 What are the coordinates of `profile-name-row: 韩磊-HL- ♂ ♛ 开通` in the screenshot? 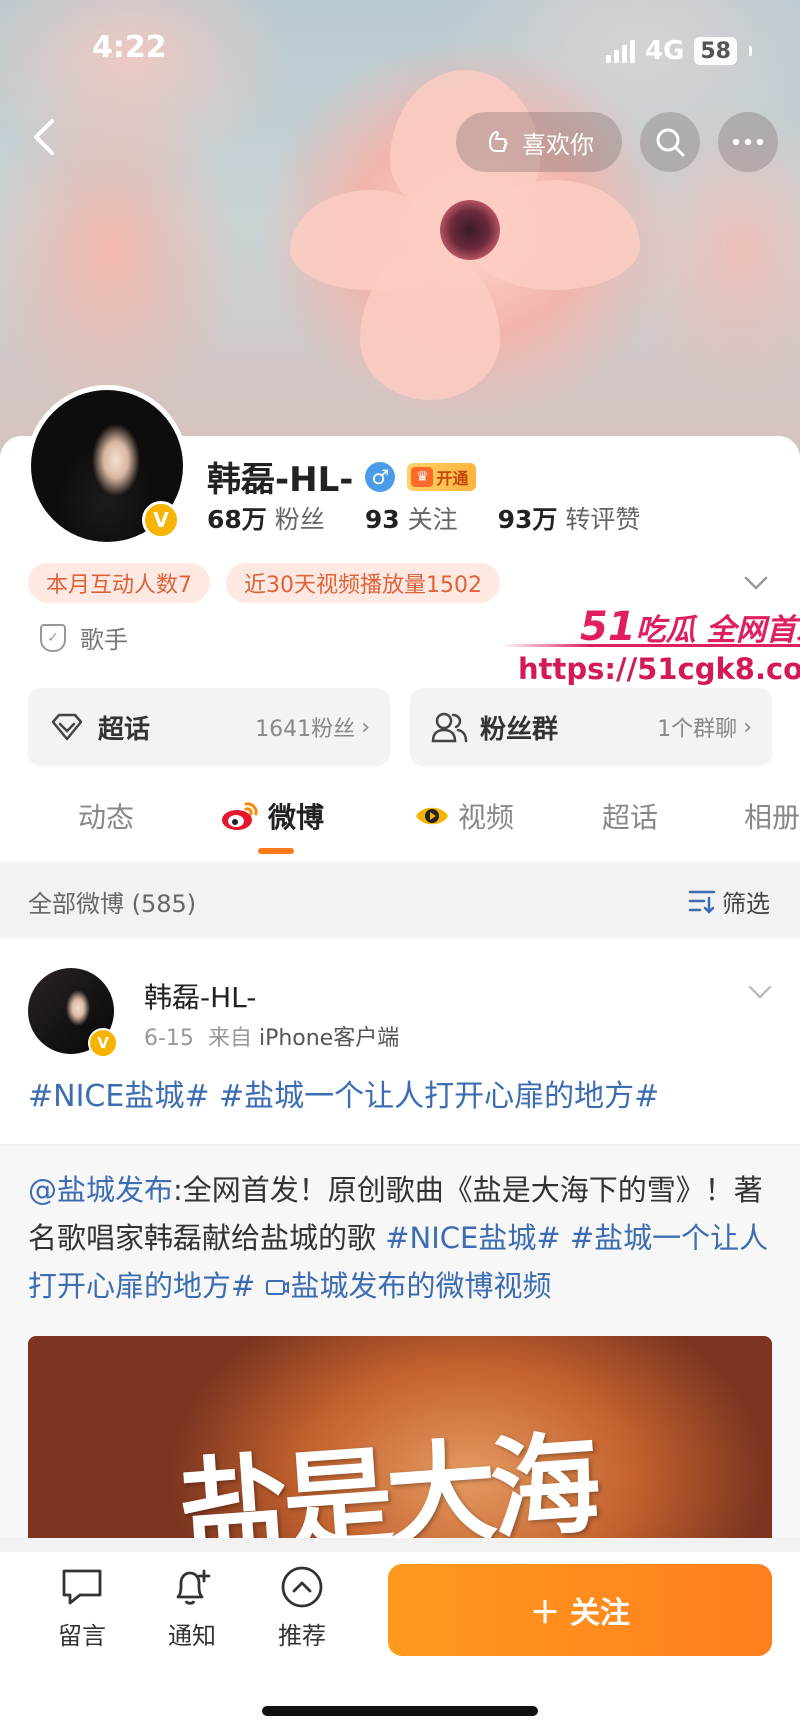 It's located at (342, 476).